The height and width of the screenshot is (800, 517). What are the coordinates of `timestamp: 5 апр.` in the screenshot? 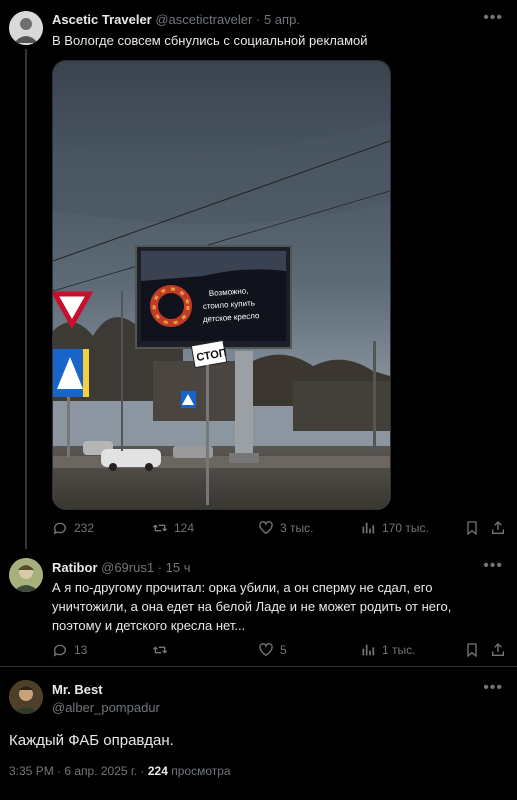 It's located at (282, 19).